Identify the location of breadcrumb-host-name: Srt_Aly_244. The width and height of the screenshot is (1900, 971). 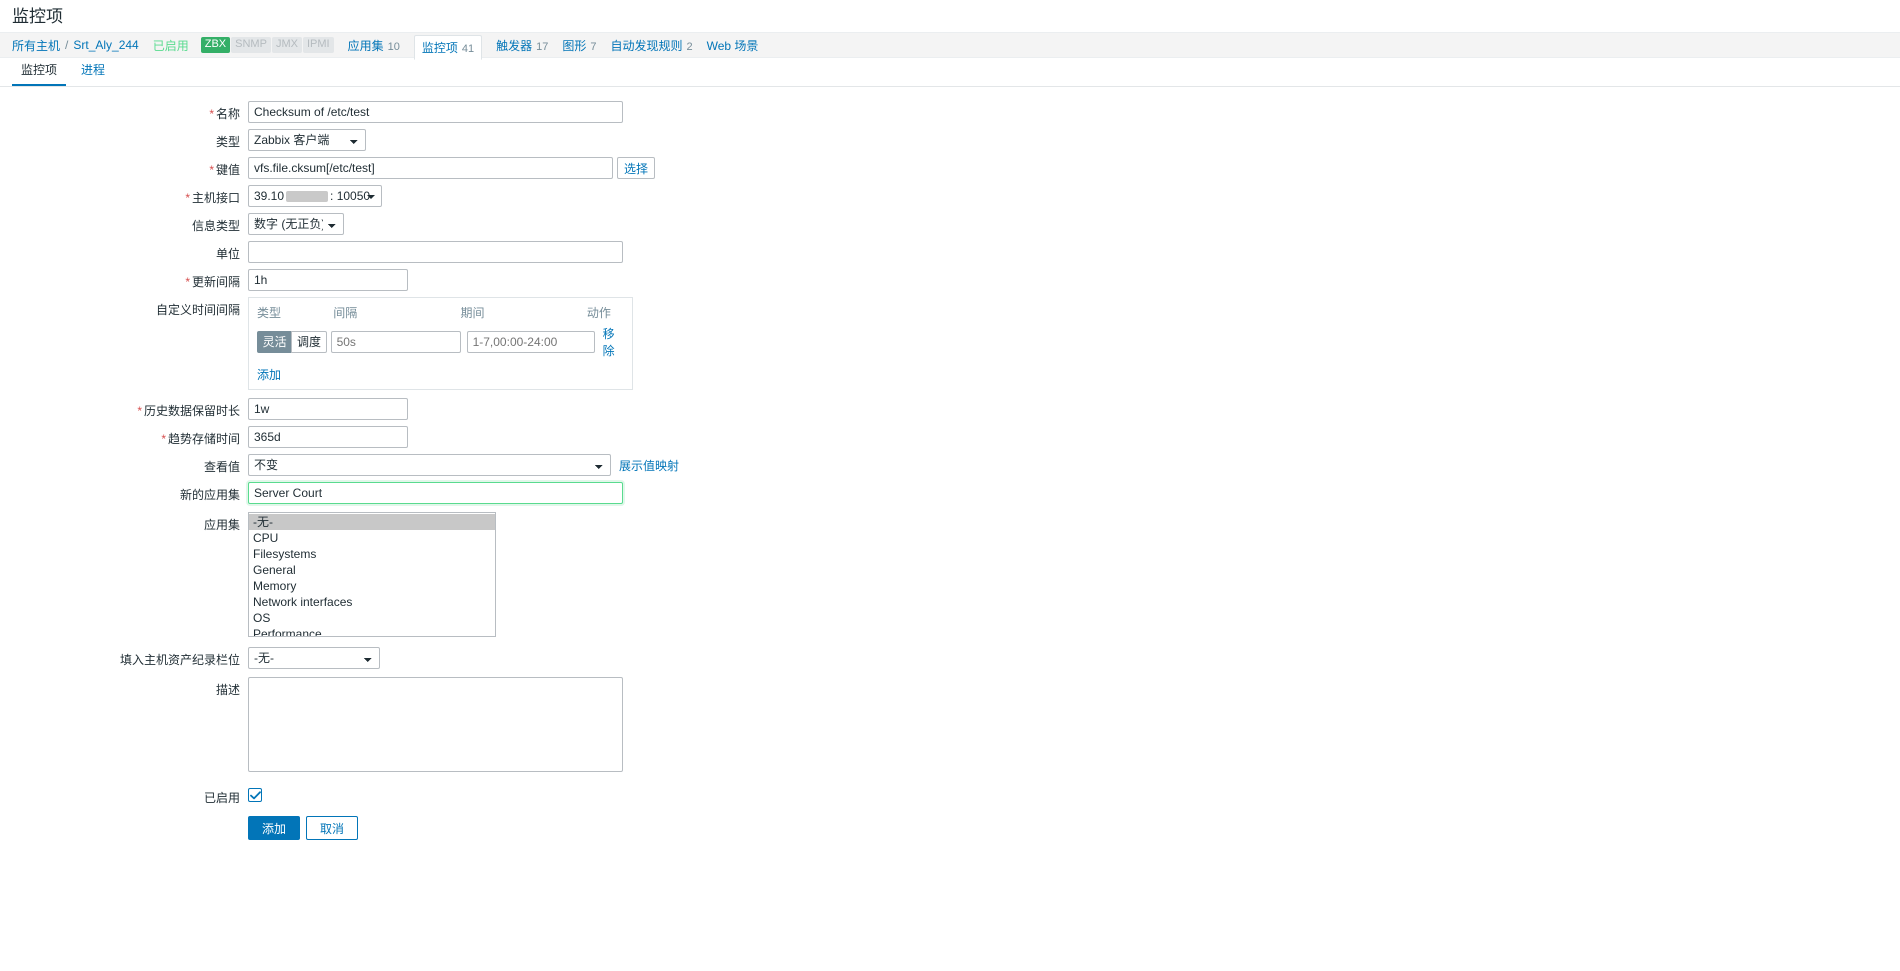
(105, 45).